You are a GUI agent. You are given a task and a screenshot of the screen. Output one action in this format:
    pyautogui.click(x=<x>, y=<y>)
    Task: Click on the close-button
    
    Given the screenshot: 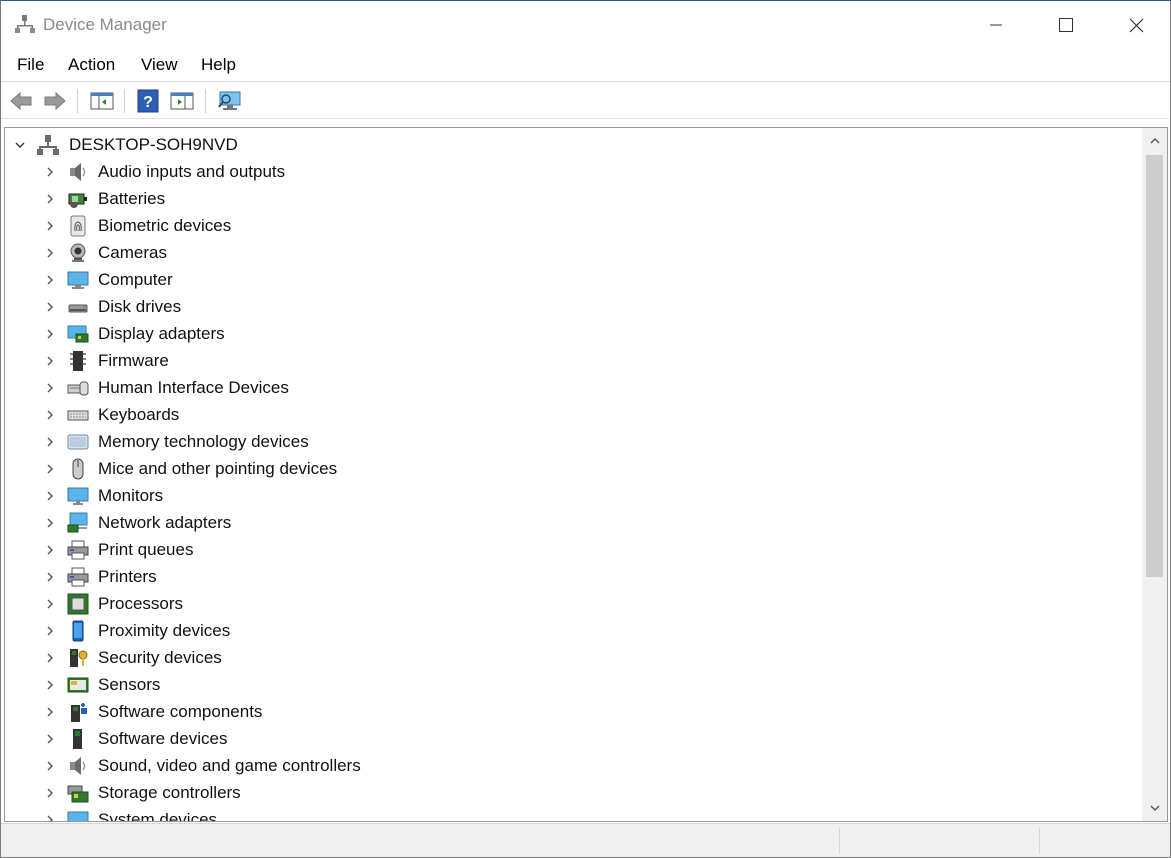 What is the action you would take?
    pyautogui.click(x=1136, y=25)
    